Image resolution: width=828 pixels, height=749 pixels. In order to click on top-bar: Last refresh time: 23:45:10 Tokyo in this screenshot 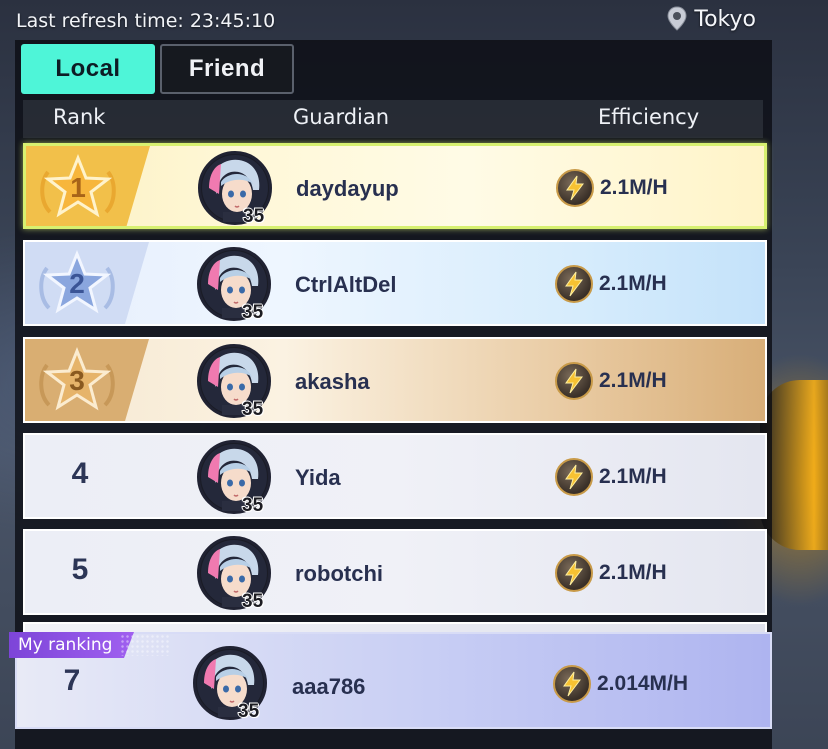, I will do `click(414, 20)`.